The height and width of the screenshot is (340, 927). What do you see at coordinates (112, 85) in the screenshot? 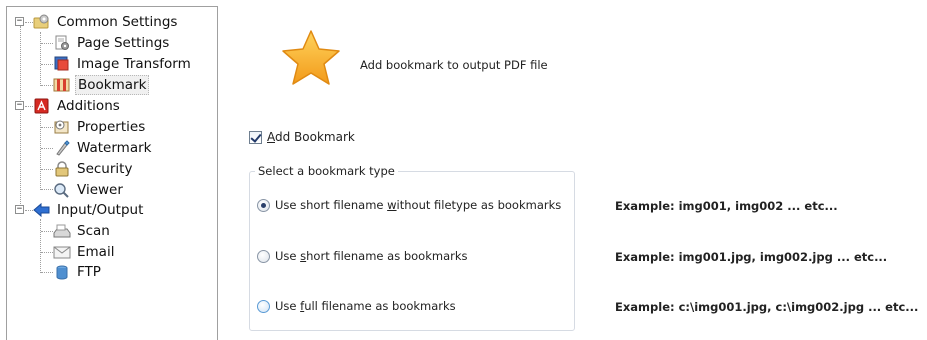
I see `tree-item-label: Bookmark` at bounding box center [112, 85].